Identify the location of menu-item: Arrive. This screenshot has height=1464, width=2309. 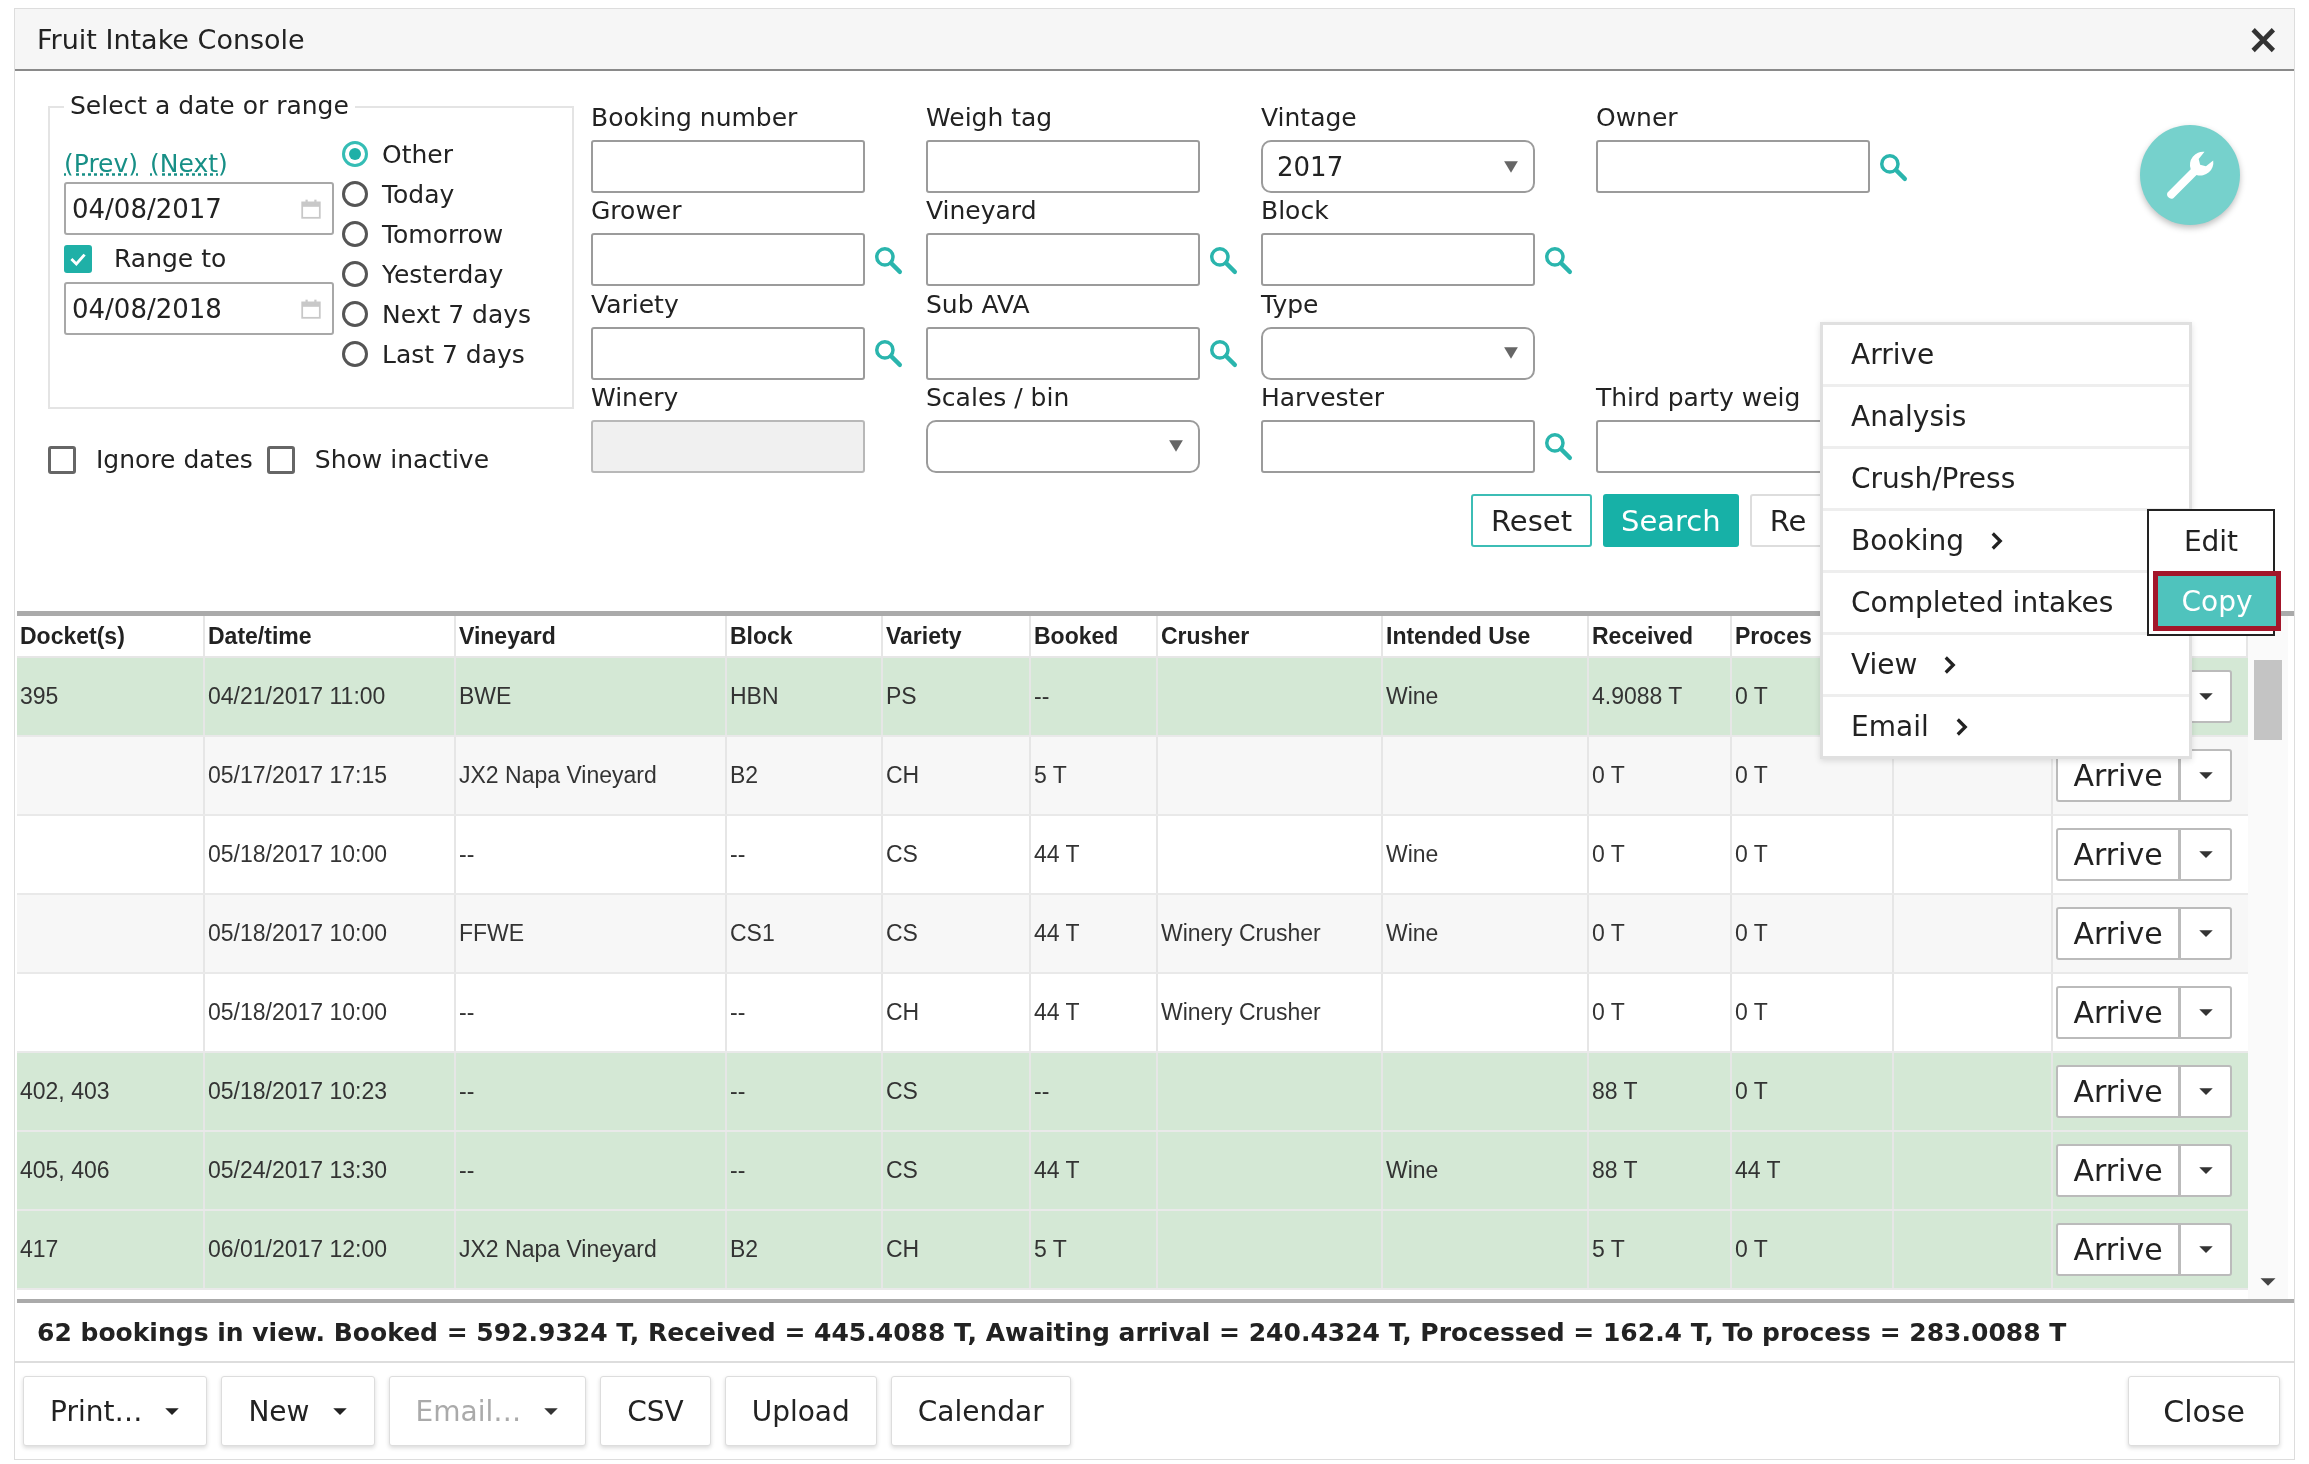
(2006, 356).